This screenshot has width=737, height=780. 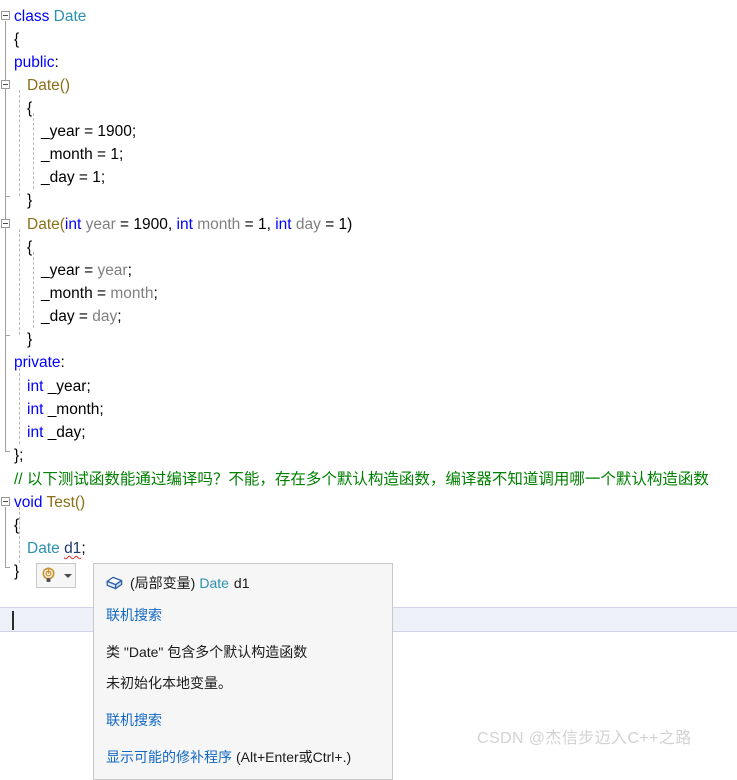 I want to click on code-token: year, so click(x=100, y=224).